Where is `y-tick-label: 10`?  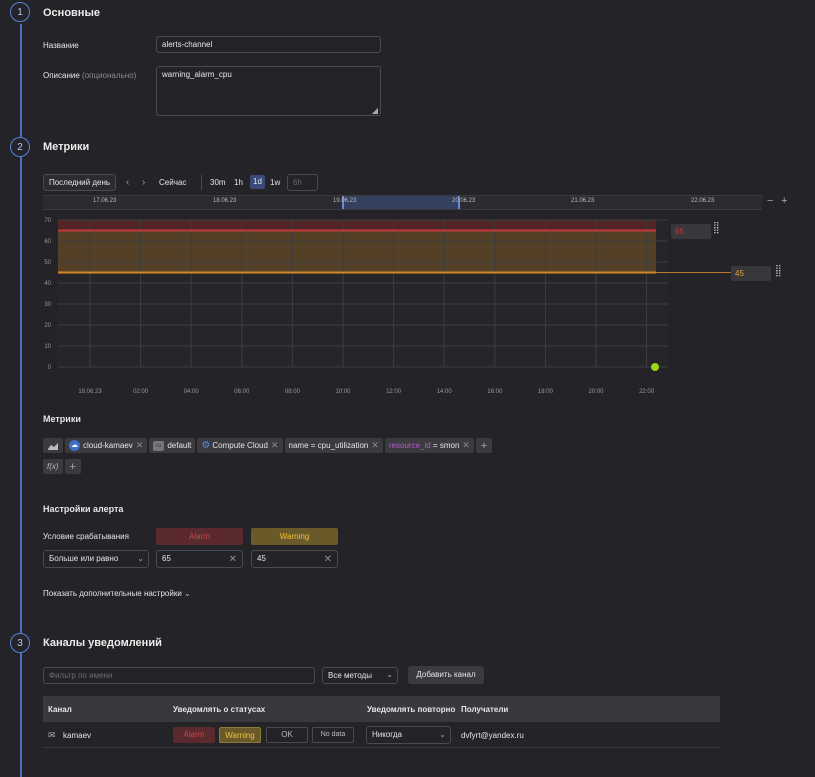 y-tick-label: 10 is located at coordinates (47, 347).